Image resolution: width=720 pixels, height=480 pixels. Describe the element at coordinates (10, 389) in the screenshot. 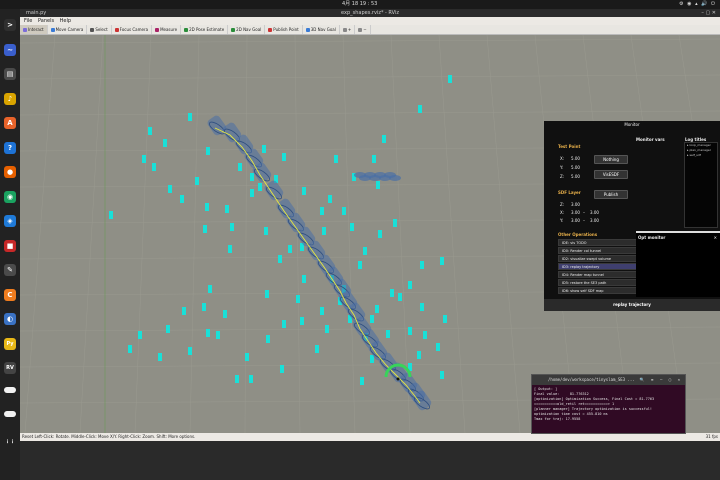

I see `dock-blank1-icon` at that location.